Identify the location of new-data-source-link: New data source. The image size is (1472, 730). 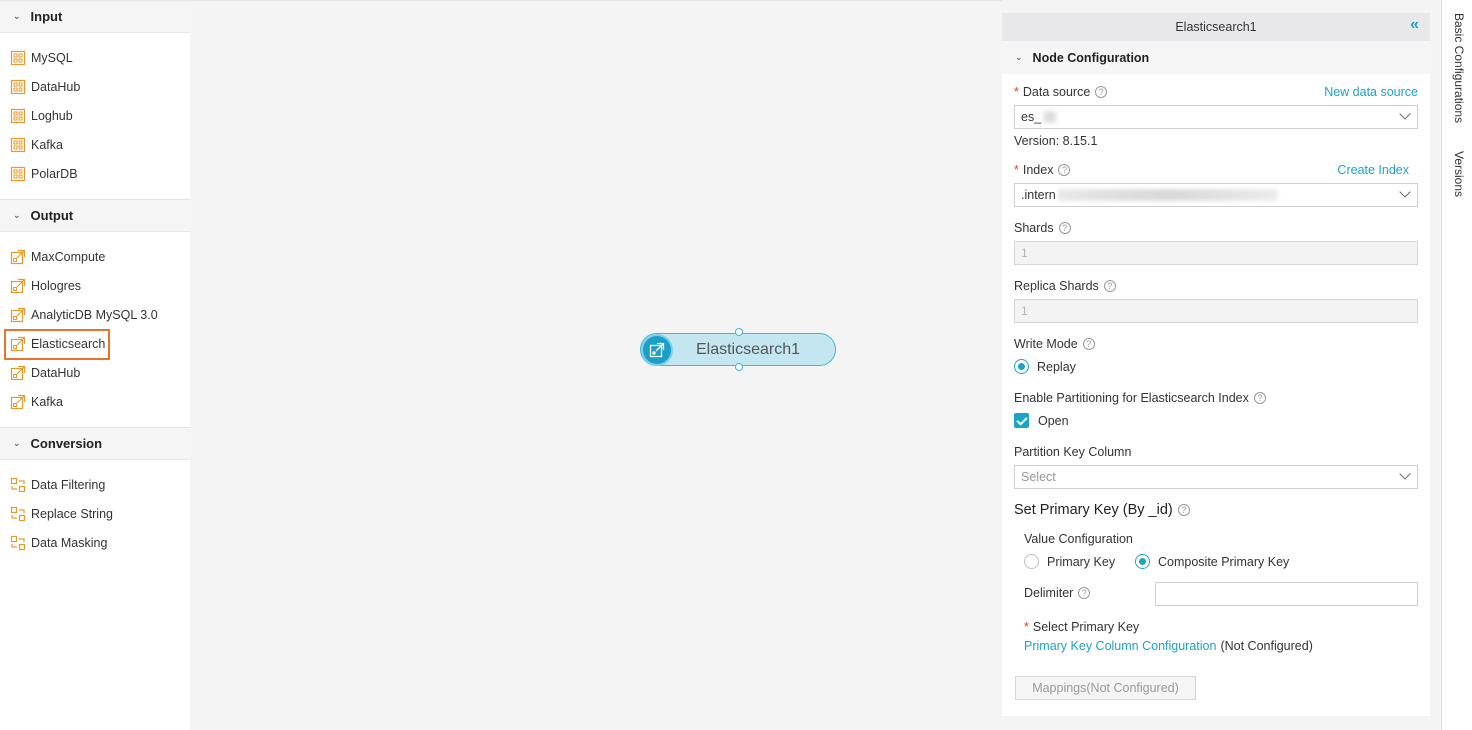
(1371, 92).